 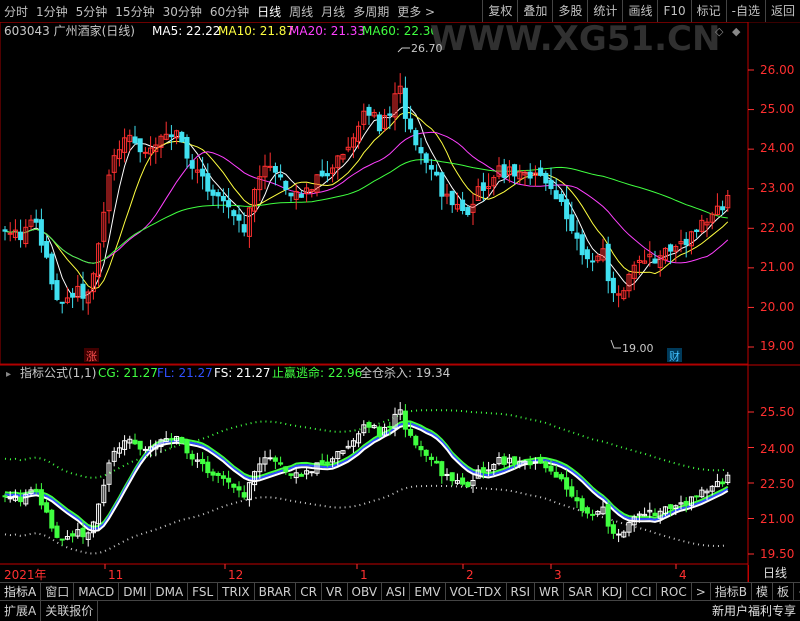 What do you see at coordinates (21, 611) in the screenshot?
I see `expand-a-button: 扩展A` at bounding box center [21, 611].